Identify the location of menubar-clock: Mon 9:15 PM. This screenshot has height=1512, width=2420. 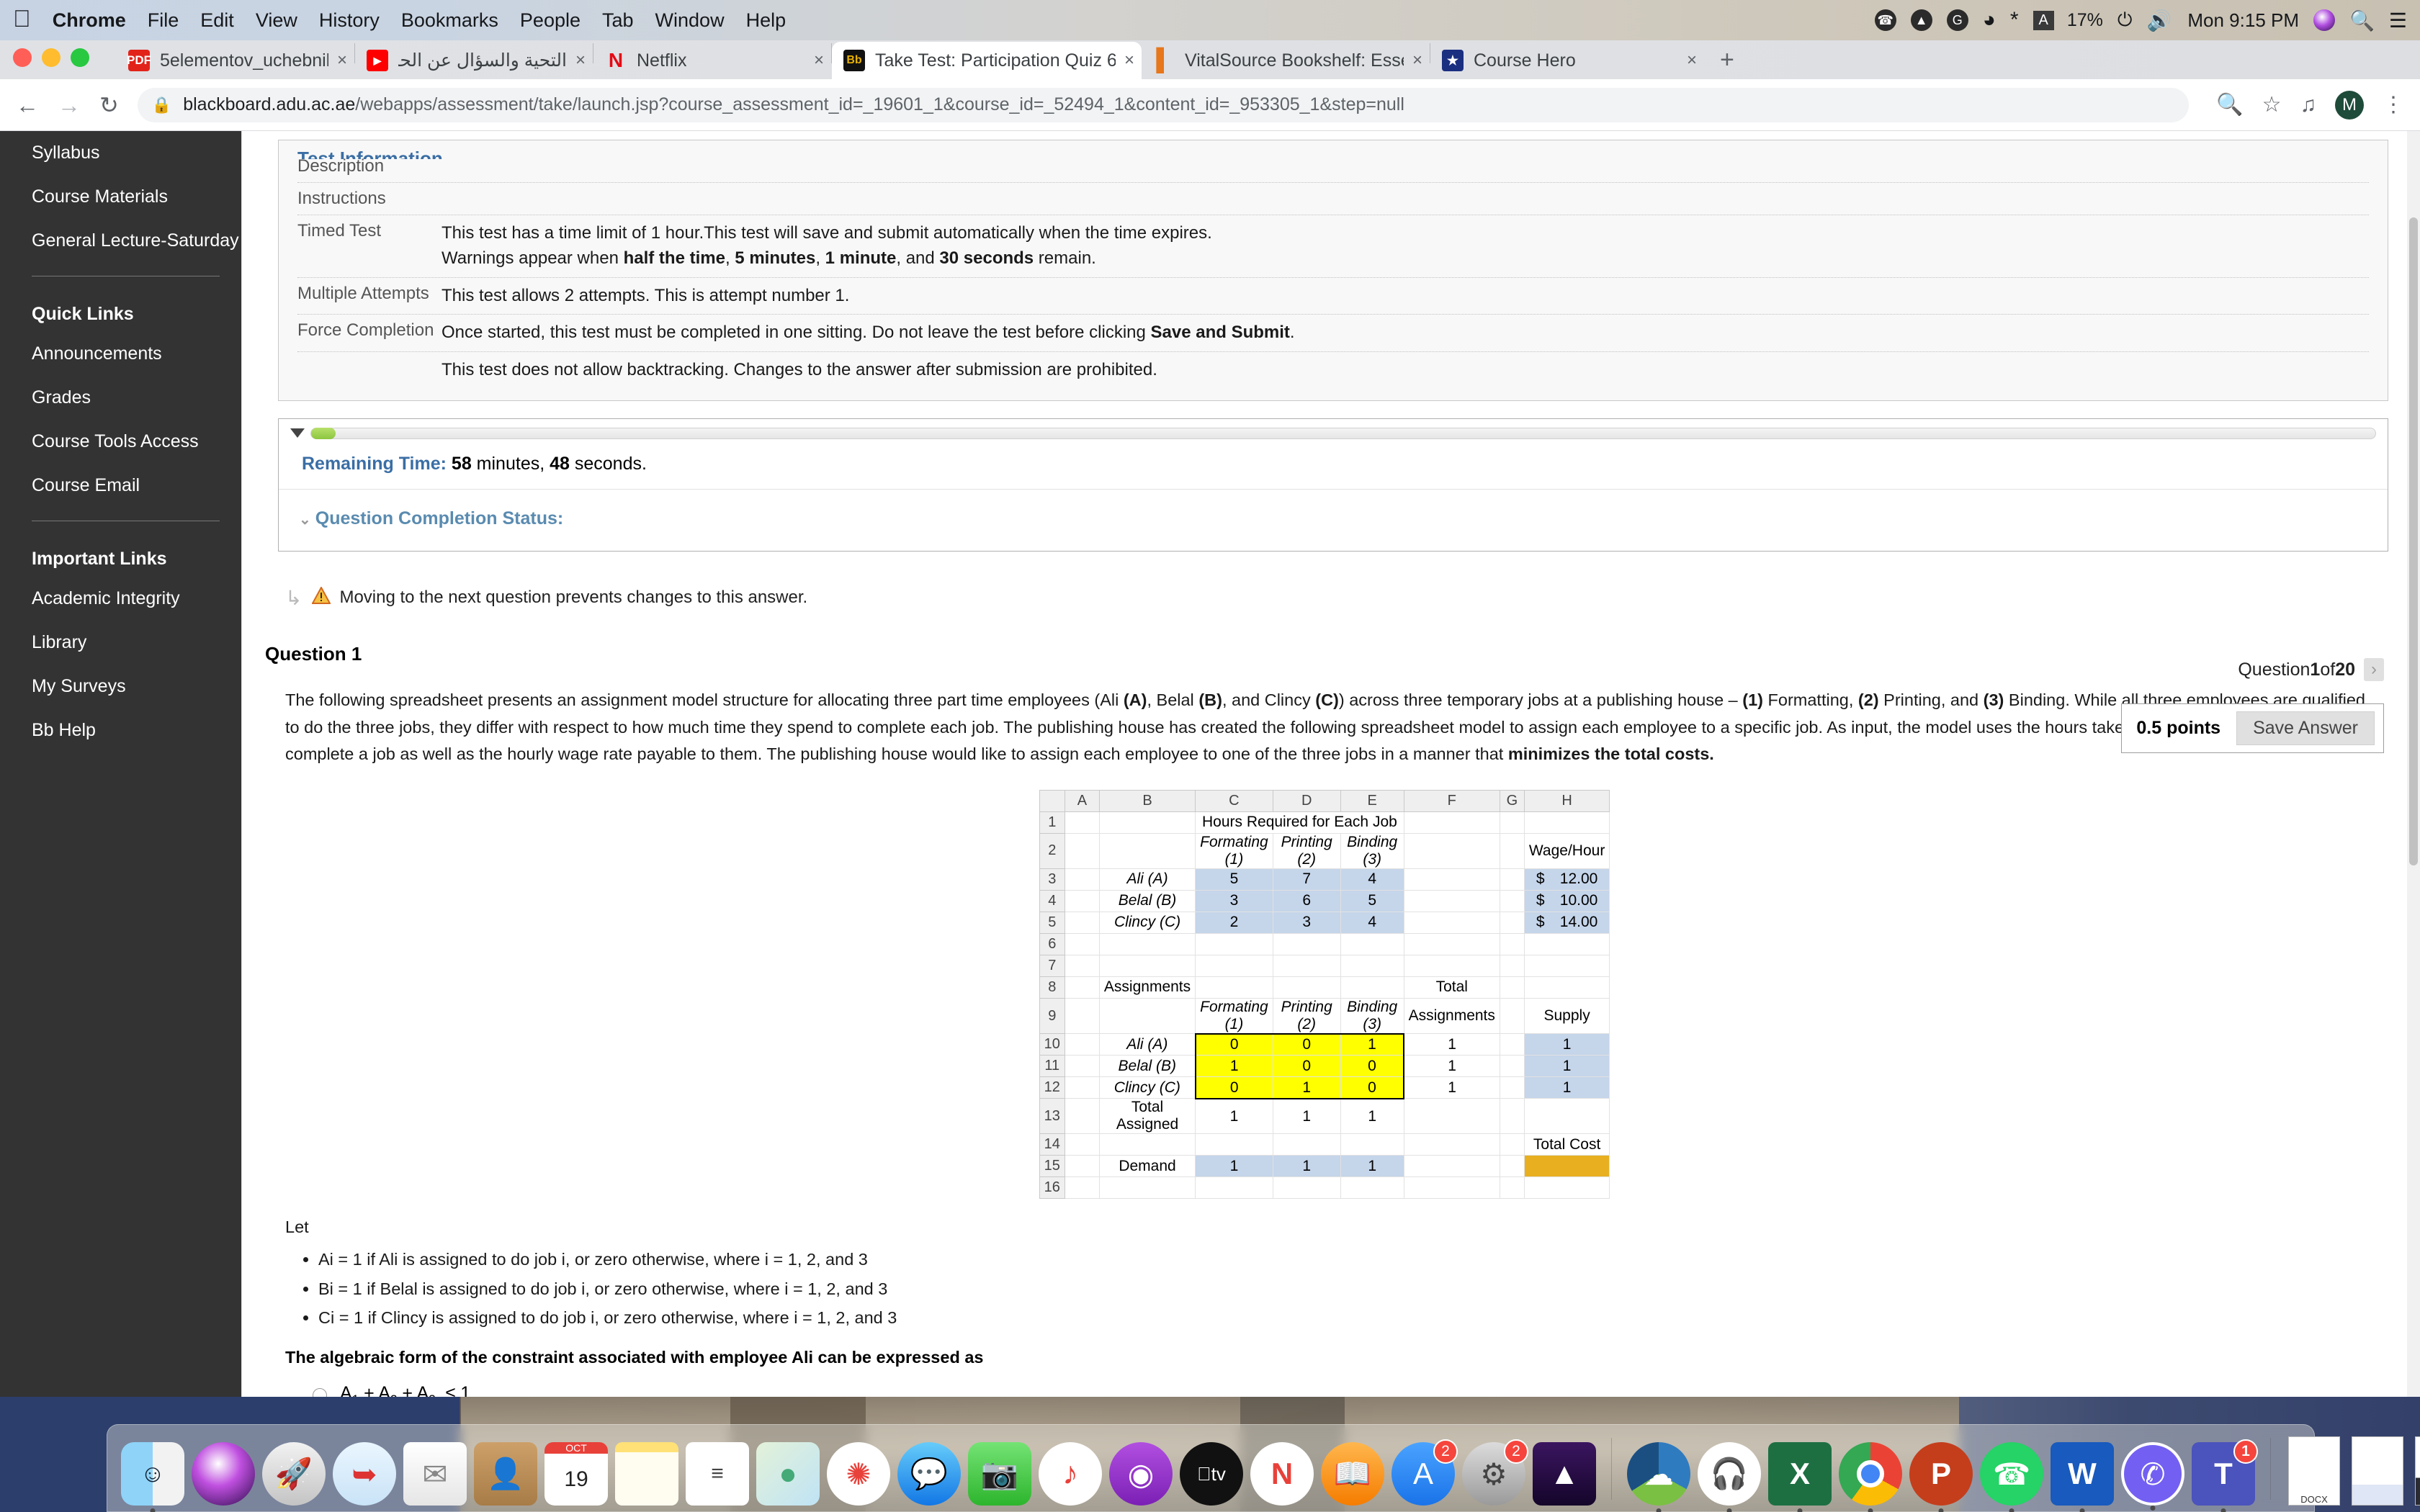
(2243, 20).